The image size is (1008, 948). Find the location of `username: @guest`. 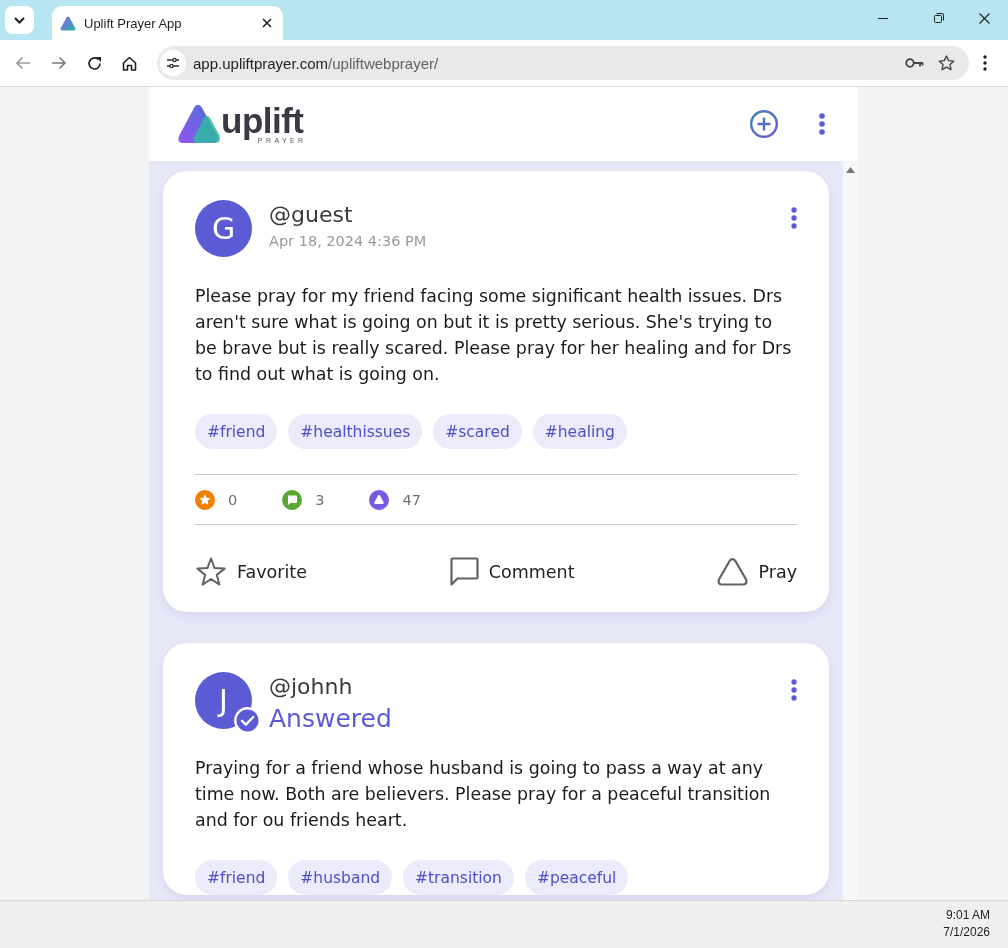

username: @guest is located at coordinates (311, 215).